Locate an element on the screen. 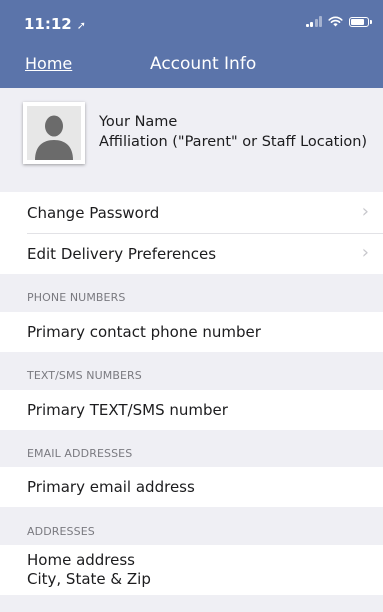 This screenshot has height=612, width=383. location-arrow-icon: ➚ is located at coordinates (81, 25).